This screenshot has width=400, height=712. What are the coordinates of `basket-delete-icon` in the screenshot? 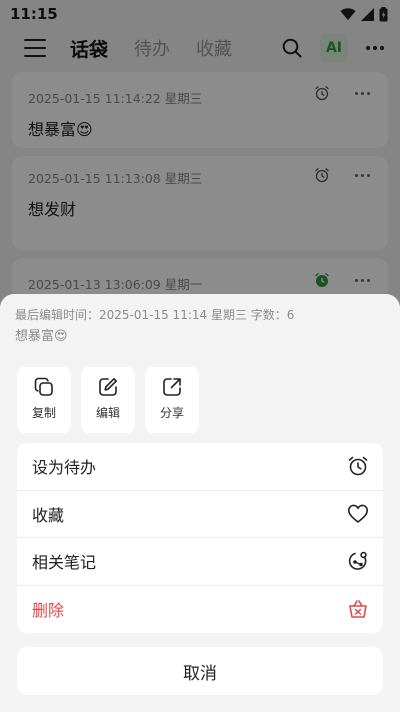 It's located at (358, 609).